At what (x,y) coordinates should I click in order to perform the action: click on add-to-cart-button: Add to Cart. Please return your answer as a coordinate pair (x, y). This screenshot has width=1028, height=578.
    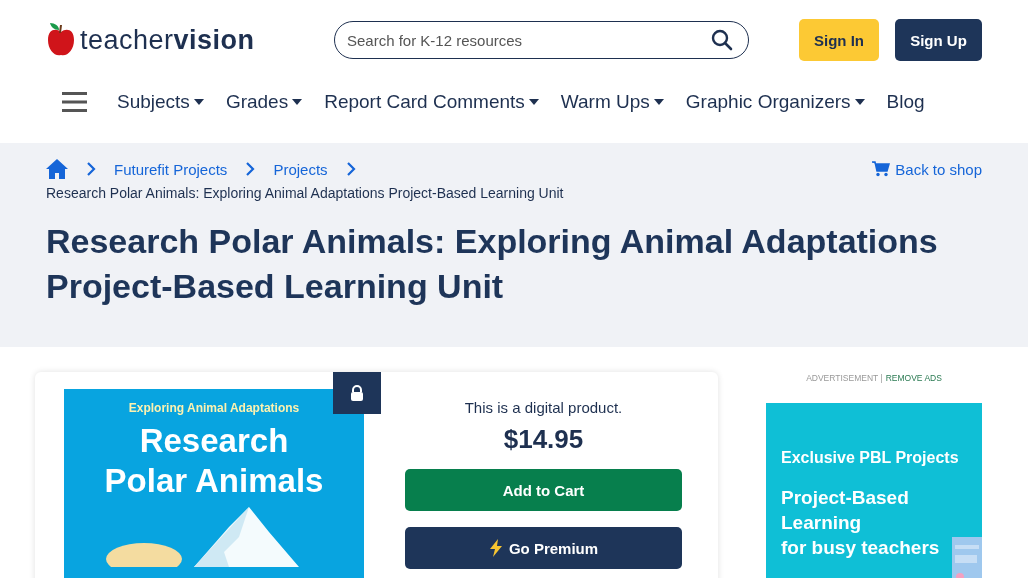
    Looking at the image, I should click on (543, 490).